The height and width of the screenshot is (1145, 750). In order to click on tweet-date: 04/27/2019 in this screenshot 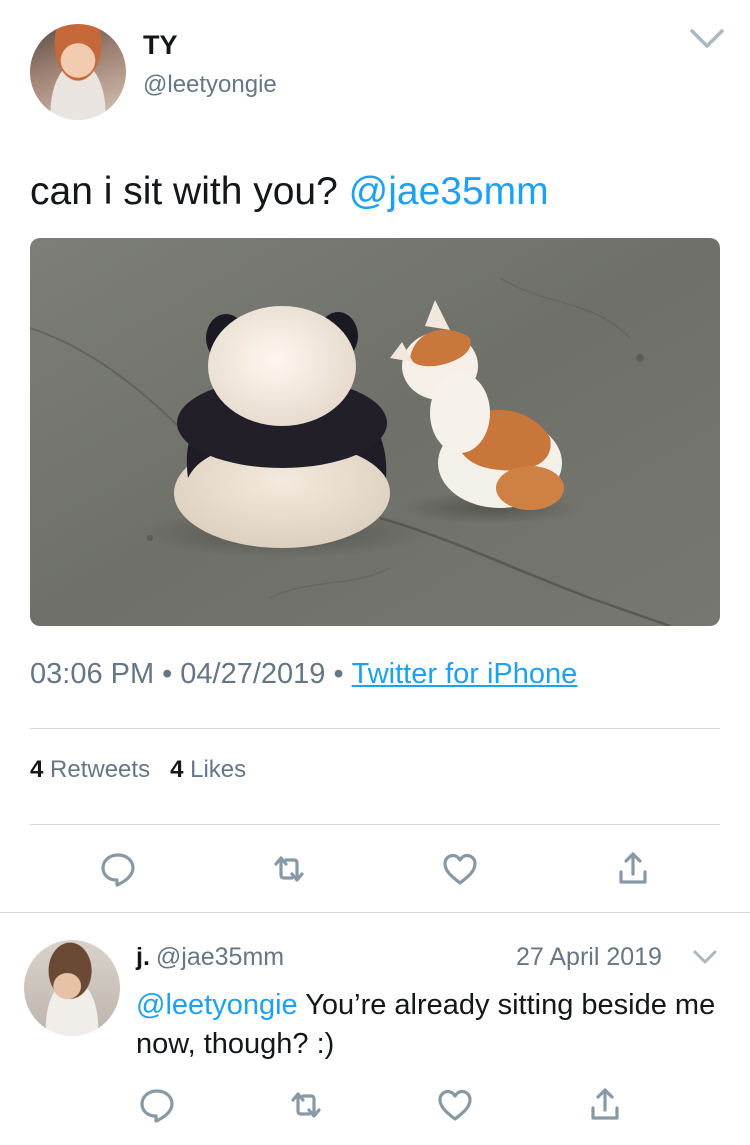, I will do `click(253, 674)`.